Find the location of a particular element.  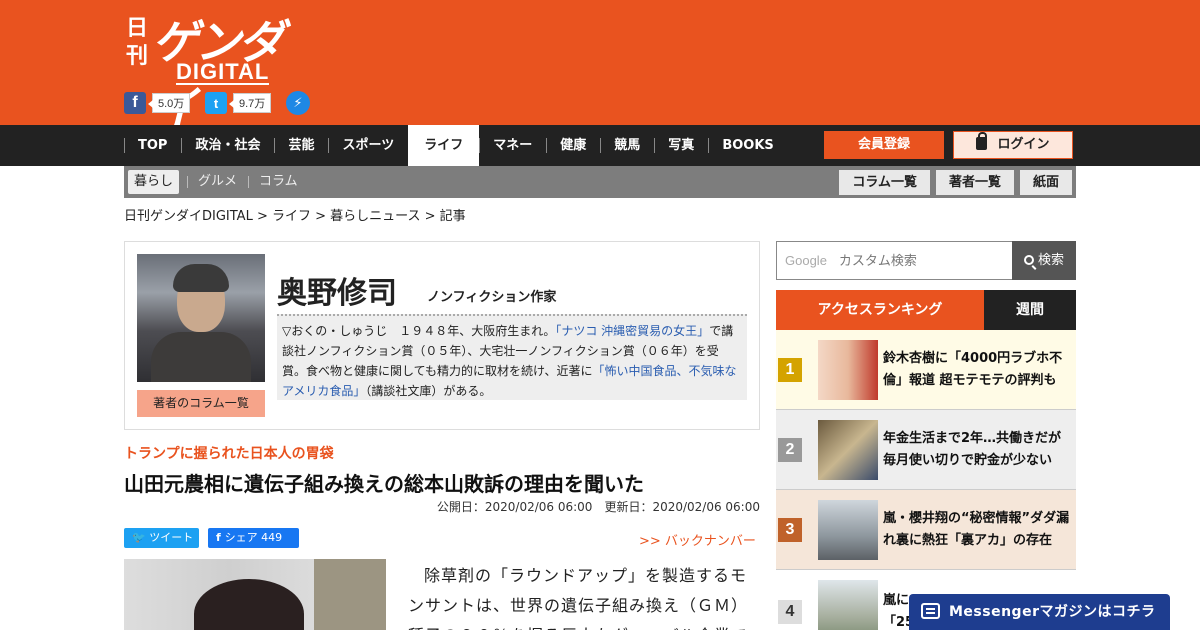

rank-number: 2 is located at coordinates (790, 450).